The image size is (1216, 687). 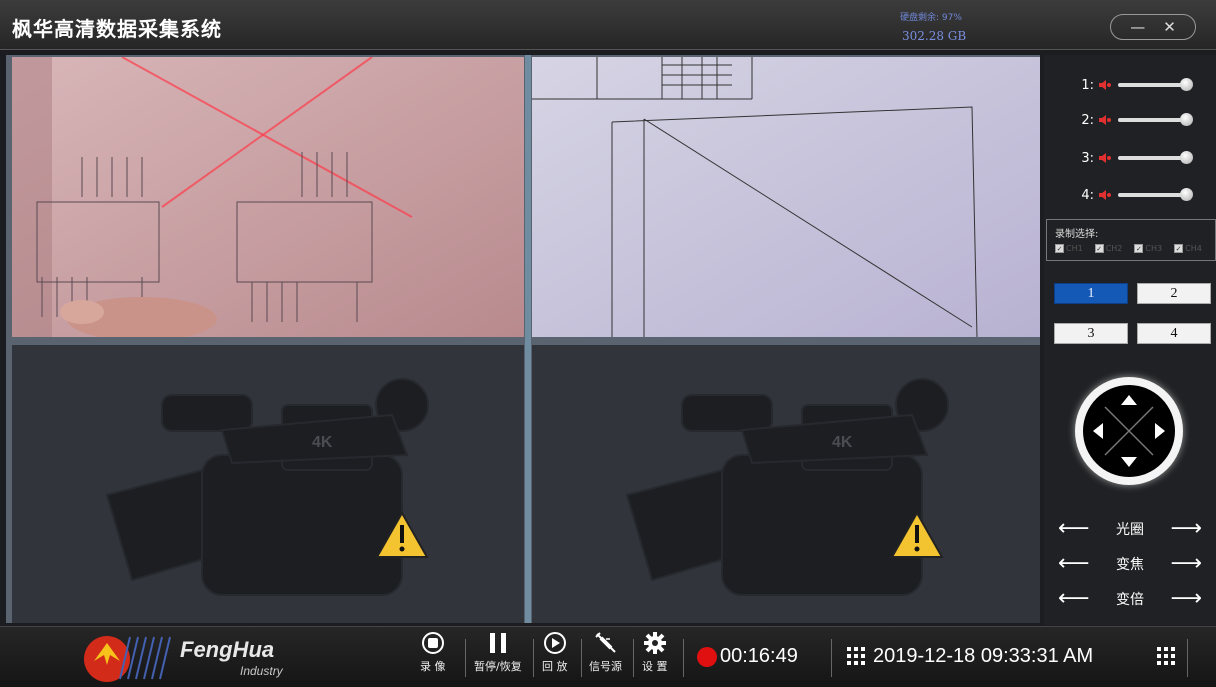 I want to click on settings-label: 设 置, so click(x=655, y=666).